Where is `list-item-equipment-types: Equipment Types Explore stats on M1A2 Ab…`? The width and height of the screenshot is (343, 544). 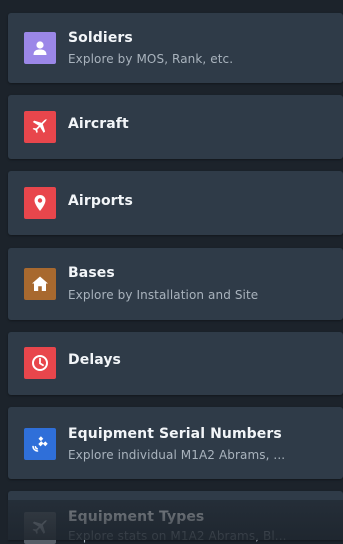 list-item-equipment-types: Equipment Types Explore stats on M1A2 Ab… is located at coordinates (175, 517).